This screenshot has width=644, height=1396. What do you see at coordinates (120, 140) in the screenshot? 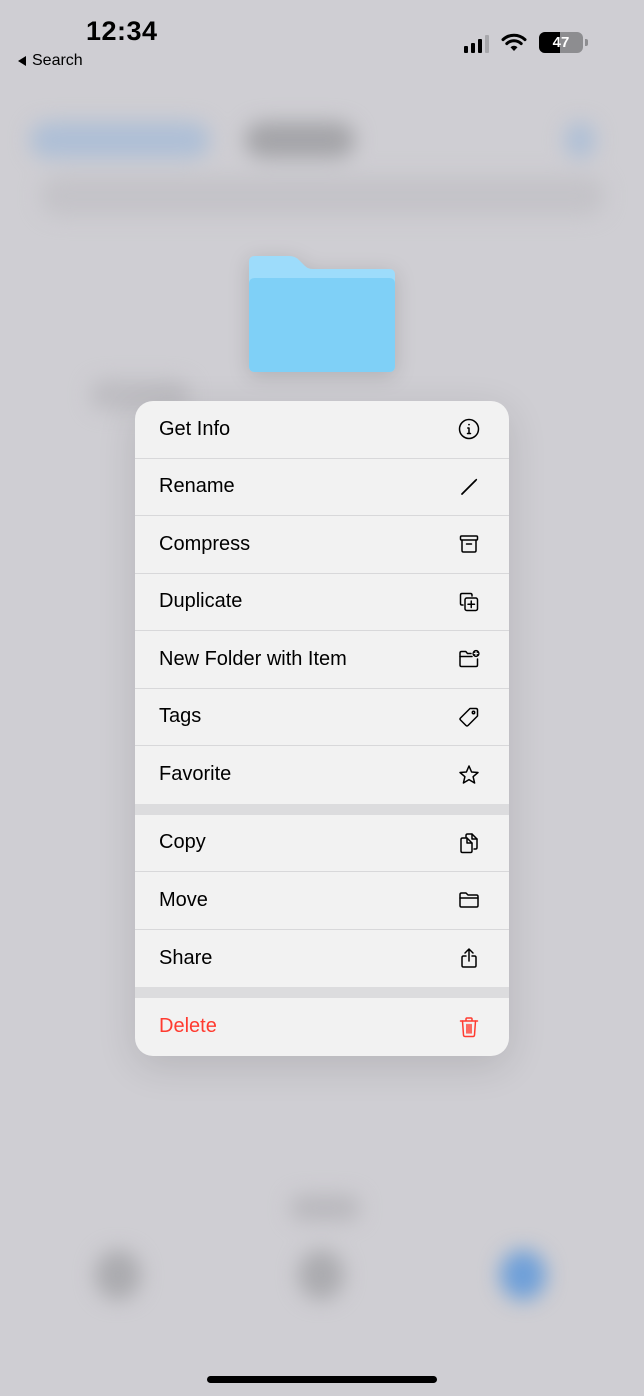
I see `blurred-nav-back` at bounding box center [120, 140].